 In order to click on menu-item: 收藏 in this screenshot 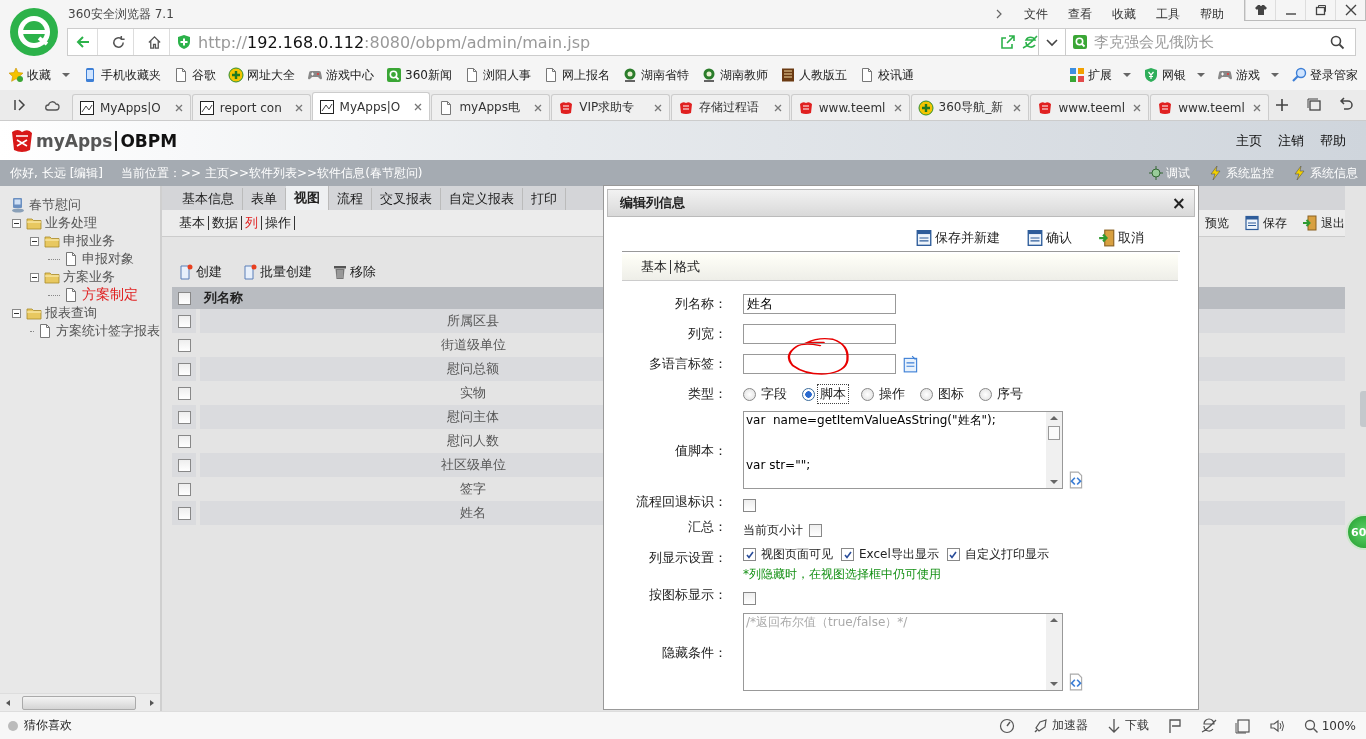, I will do `click(1124, 14)`.